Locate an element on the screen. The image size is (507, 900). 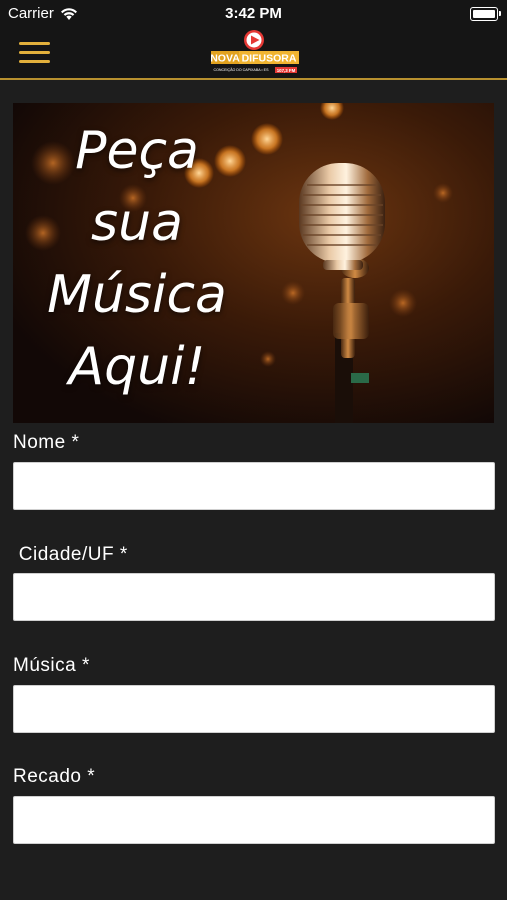
city-label: Cidade/UF * is located at coordinates (70, 554).